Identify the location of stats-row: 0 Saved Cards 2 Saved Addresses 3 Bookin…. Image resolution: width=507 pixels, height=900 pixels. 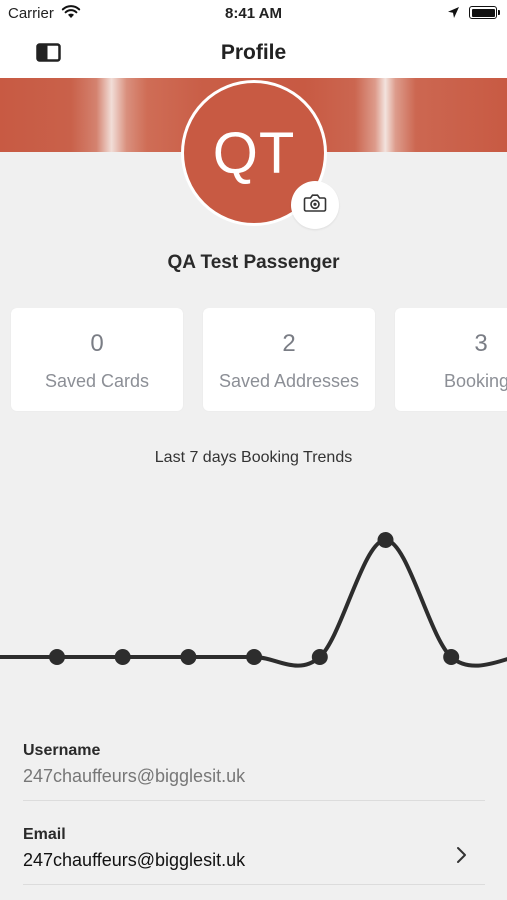
(253, 360).